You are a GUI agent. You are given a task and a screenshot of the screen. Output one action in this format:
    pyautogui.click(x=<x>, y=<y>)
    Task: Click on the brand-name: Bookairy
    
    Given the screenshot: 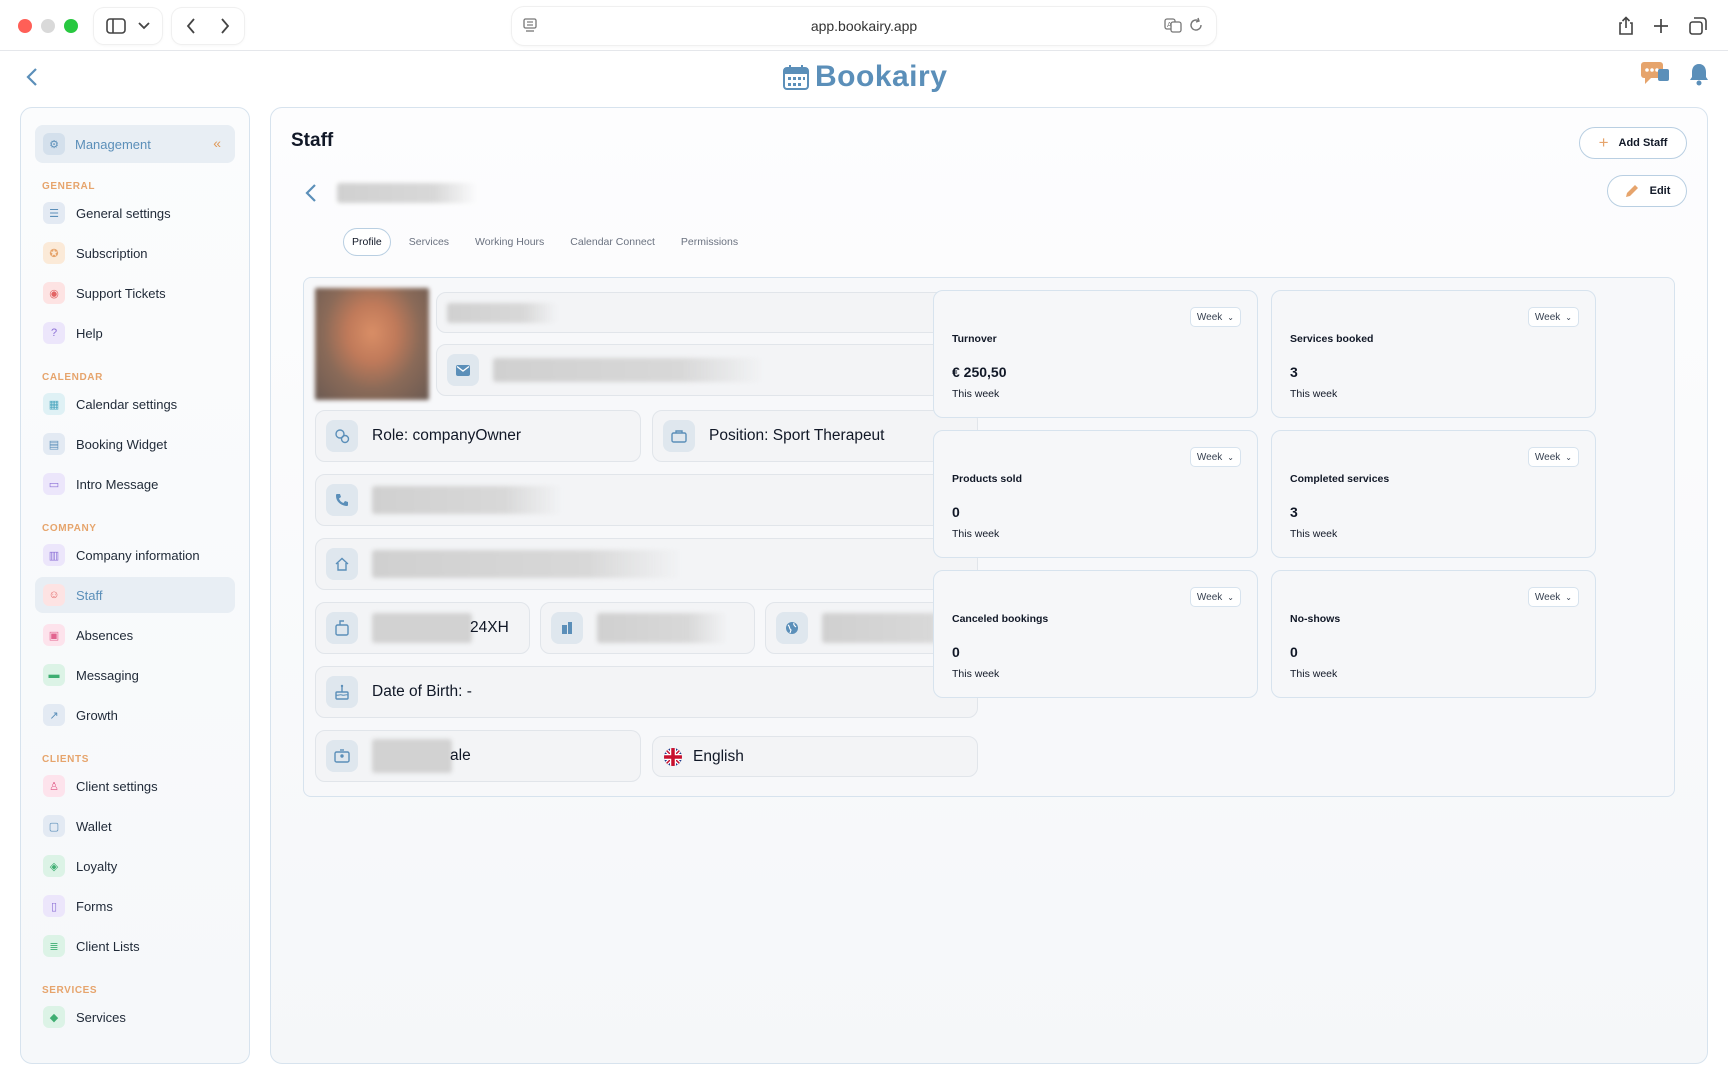 What is the action you would take?
    pyautogui.click(x=881, y=76)
    